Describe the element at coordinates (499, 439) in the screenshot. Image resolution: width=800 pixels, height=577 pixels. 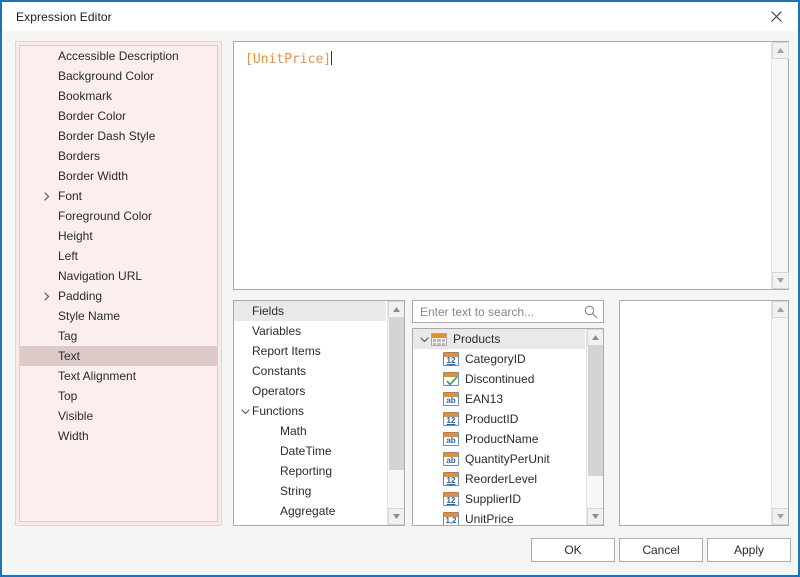
I see `field-item: ab ProductName` at that location.